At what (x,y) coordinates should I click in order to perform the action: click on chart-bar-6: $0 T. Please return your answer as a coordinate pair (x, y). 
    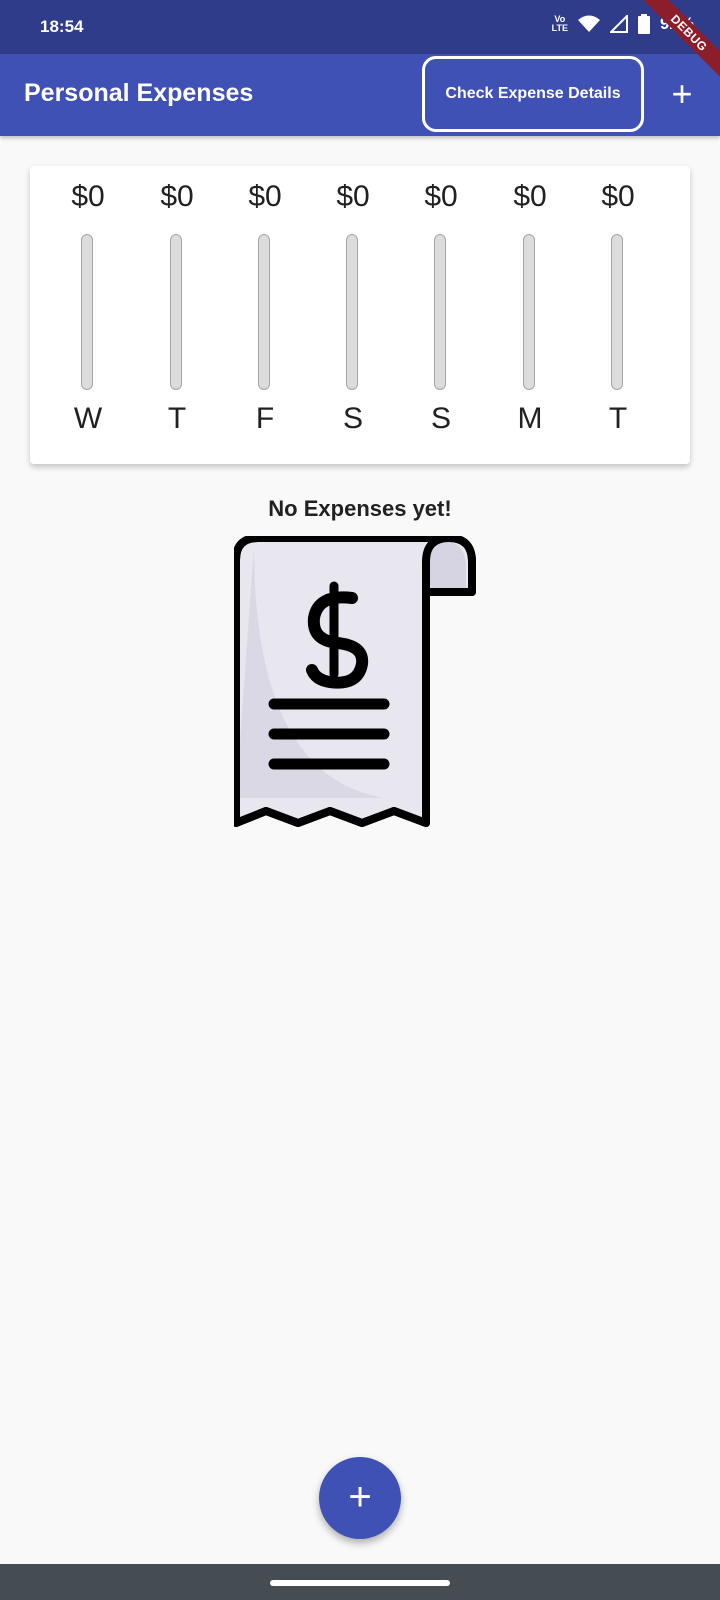
    Looking at the image, I should click on (618, 315).